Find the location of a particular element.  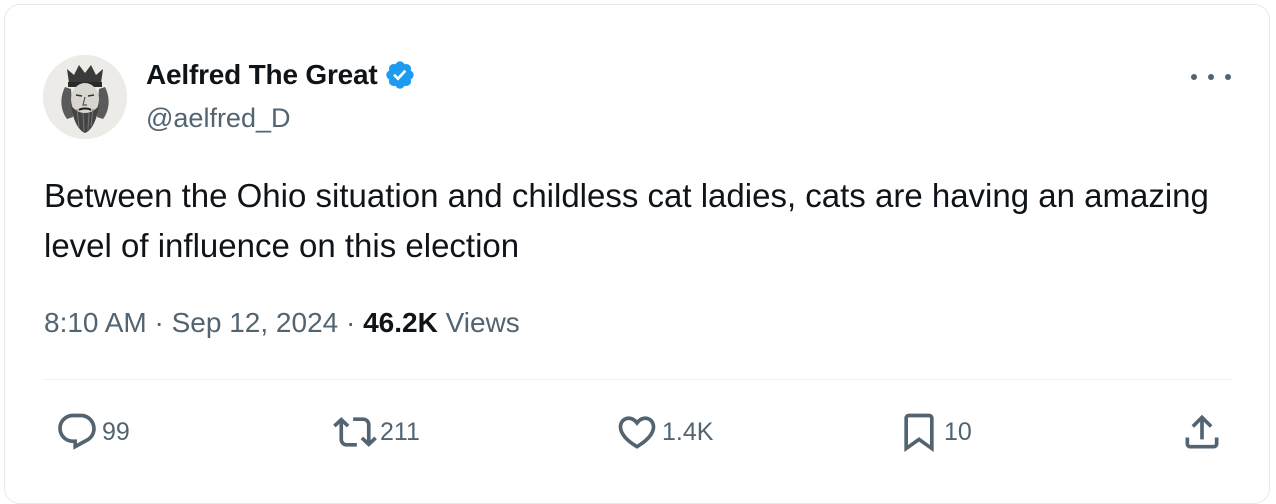

bookmark-button: 10 is located at coordinates (934, 432).